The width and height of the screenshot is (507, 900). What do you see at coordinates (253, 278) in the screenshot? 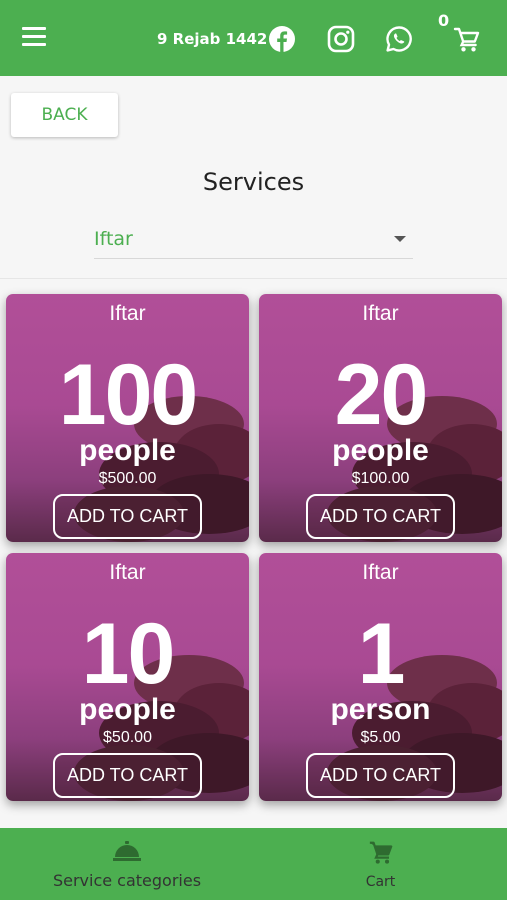
I see `divider` at bounding box center [253, 278].